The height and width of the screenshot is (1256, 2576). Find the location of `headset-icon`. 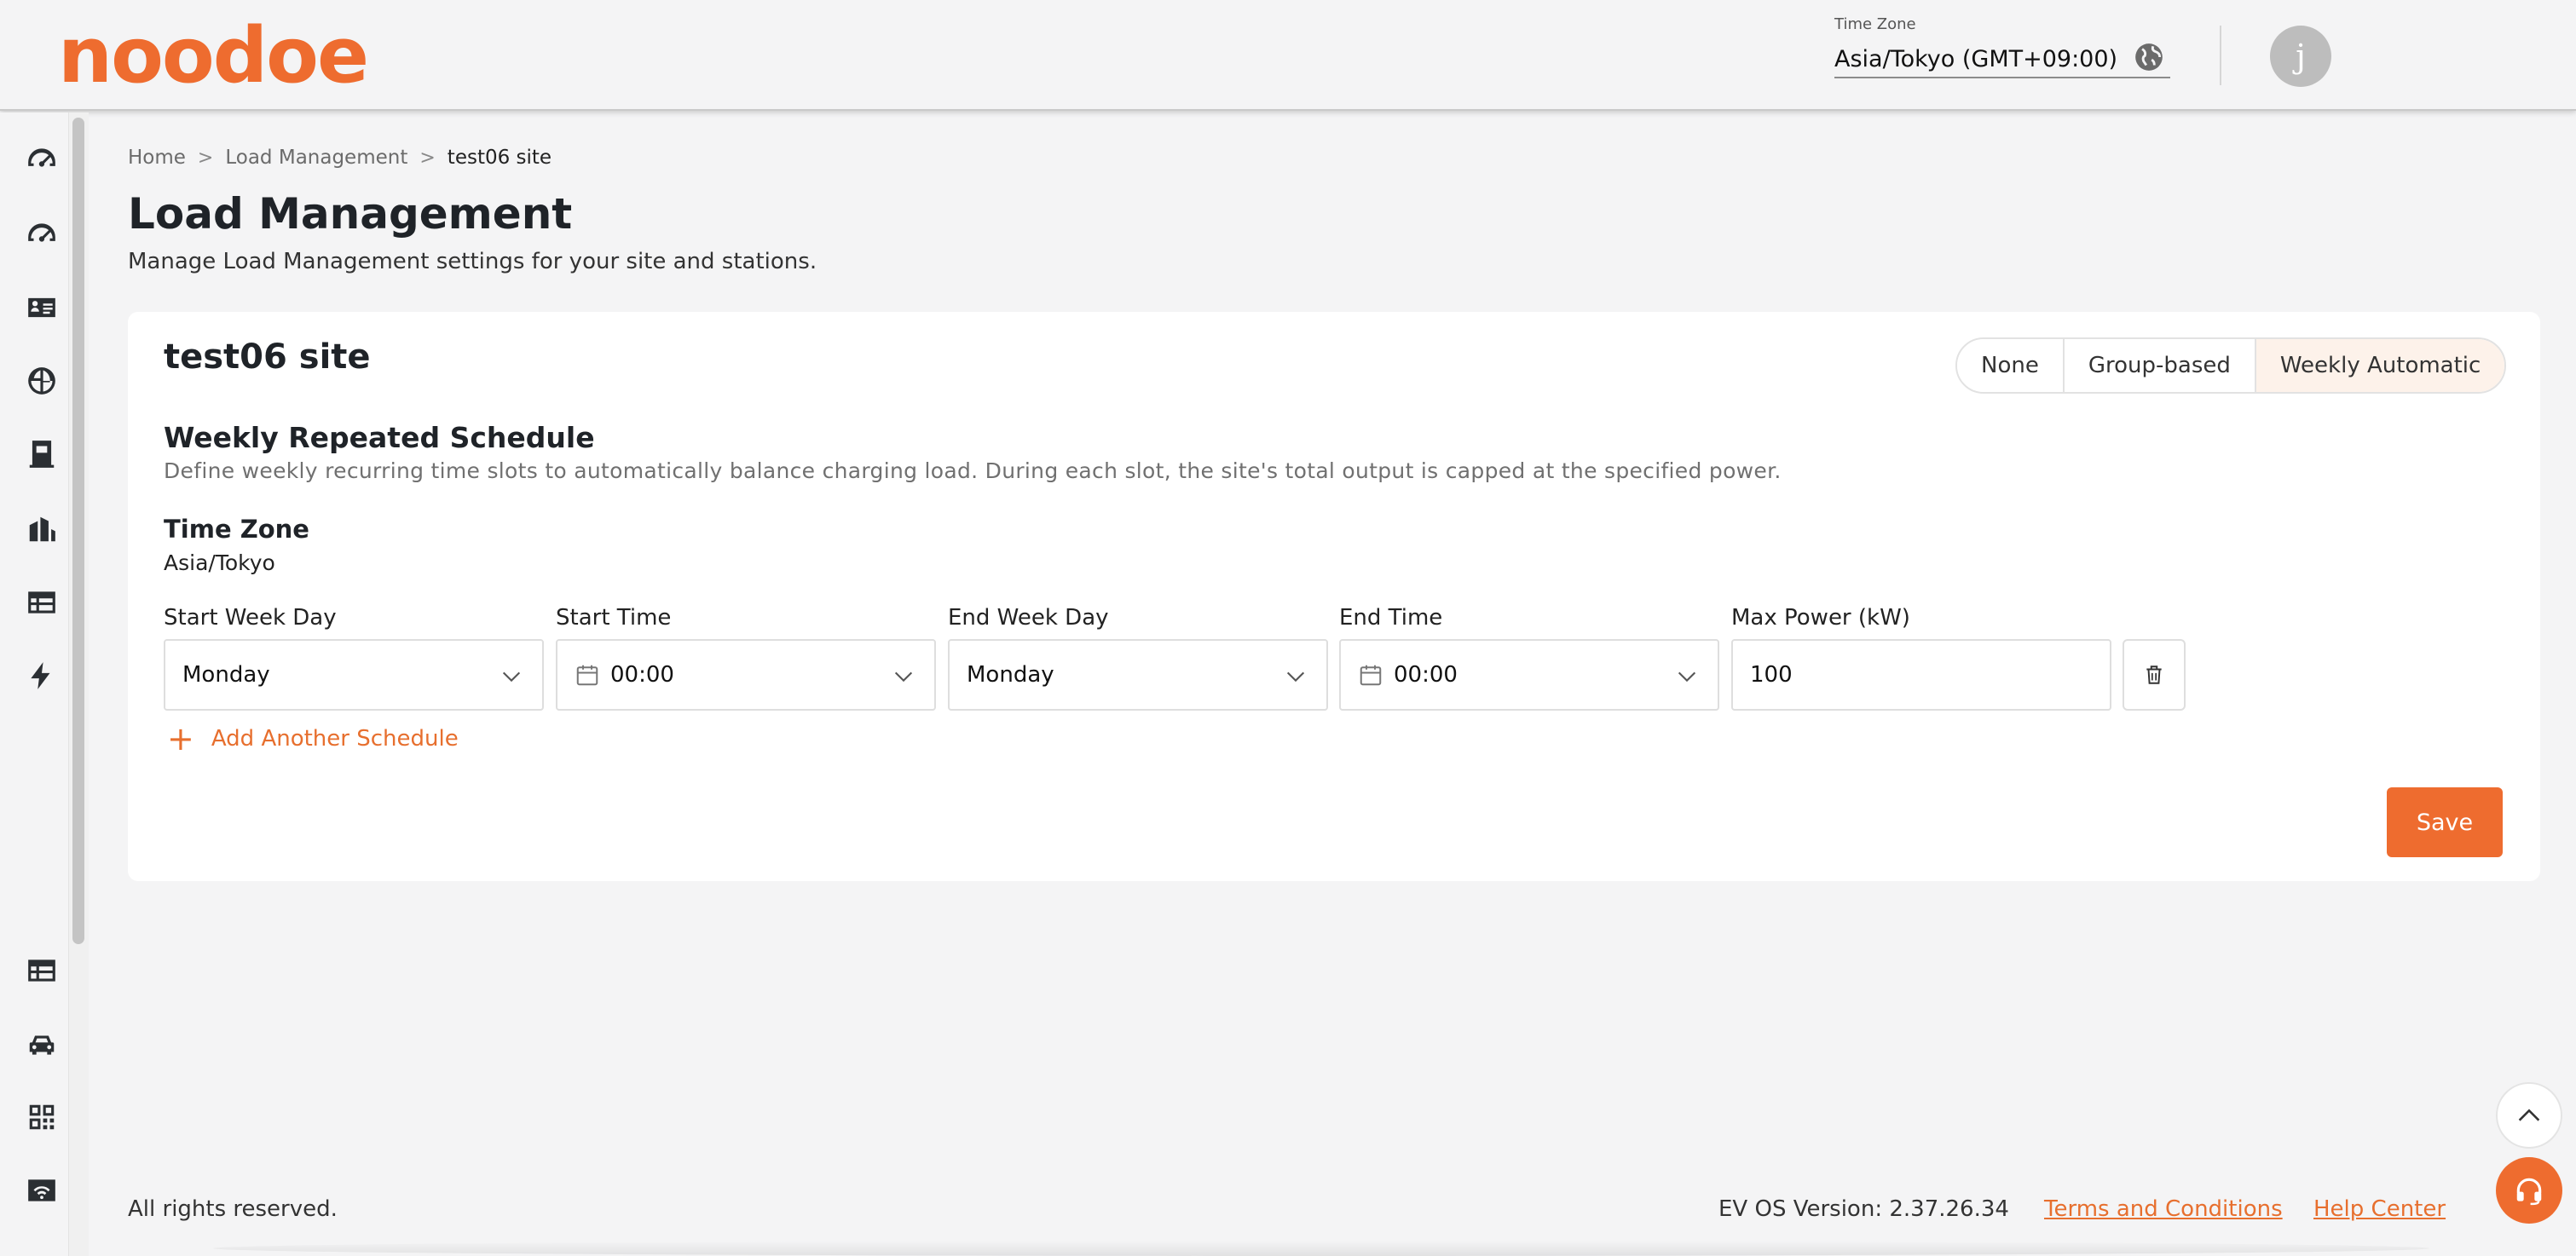

headset-icon is located at coordinates (2529, 1192).